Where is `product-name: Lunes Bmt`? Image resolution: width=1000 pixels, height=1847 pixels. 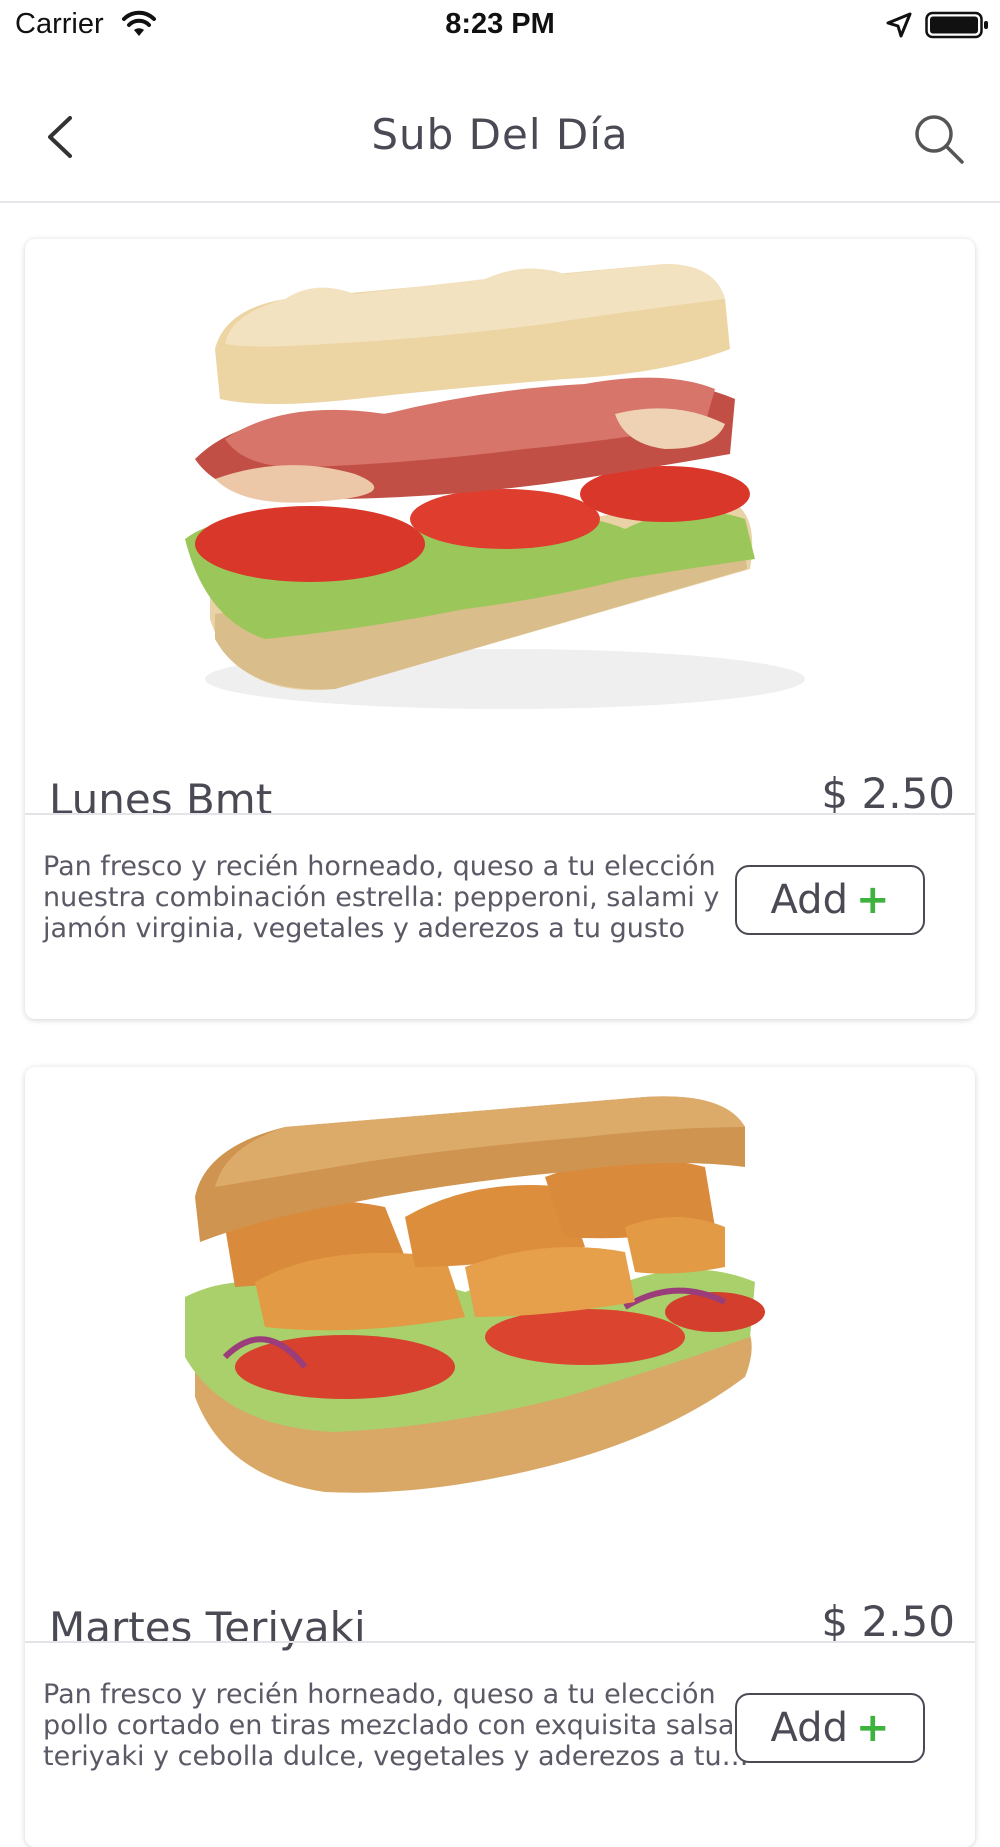
product-name: Lunes Bmt is located at coordinates (161, 799).